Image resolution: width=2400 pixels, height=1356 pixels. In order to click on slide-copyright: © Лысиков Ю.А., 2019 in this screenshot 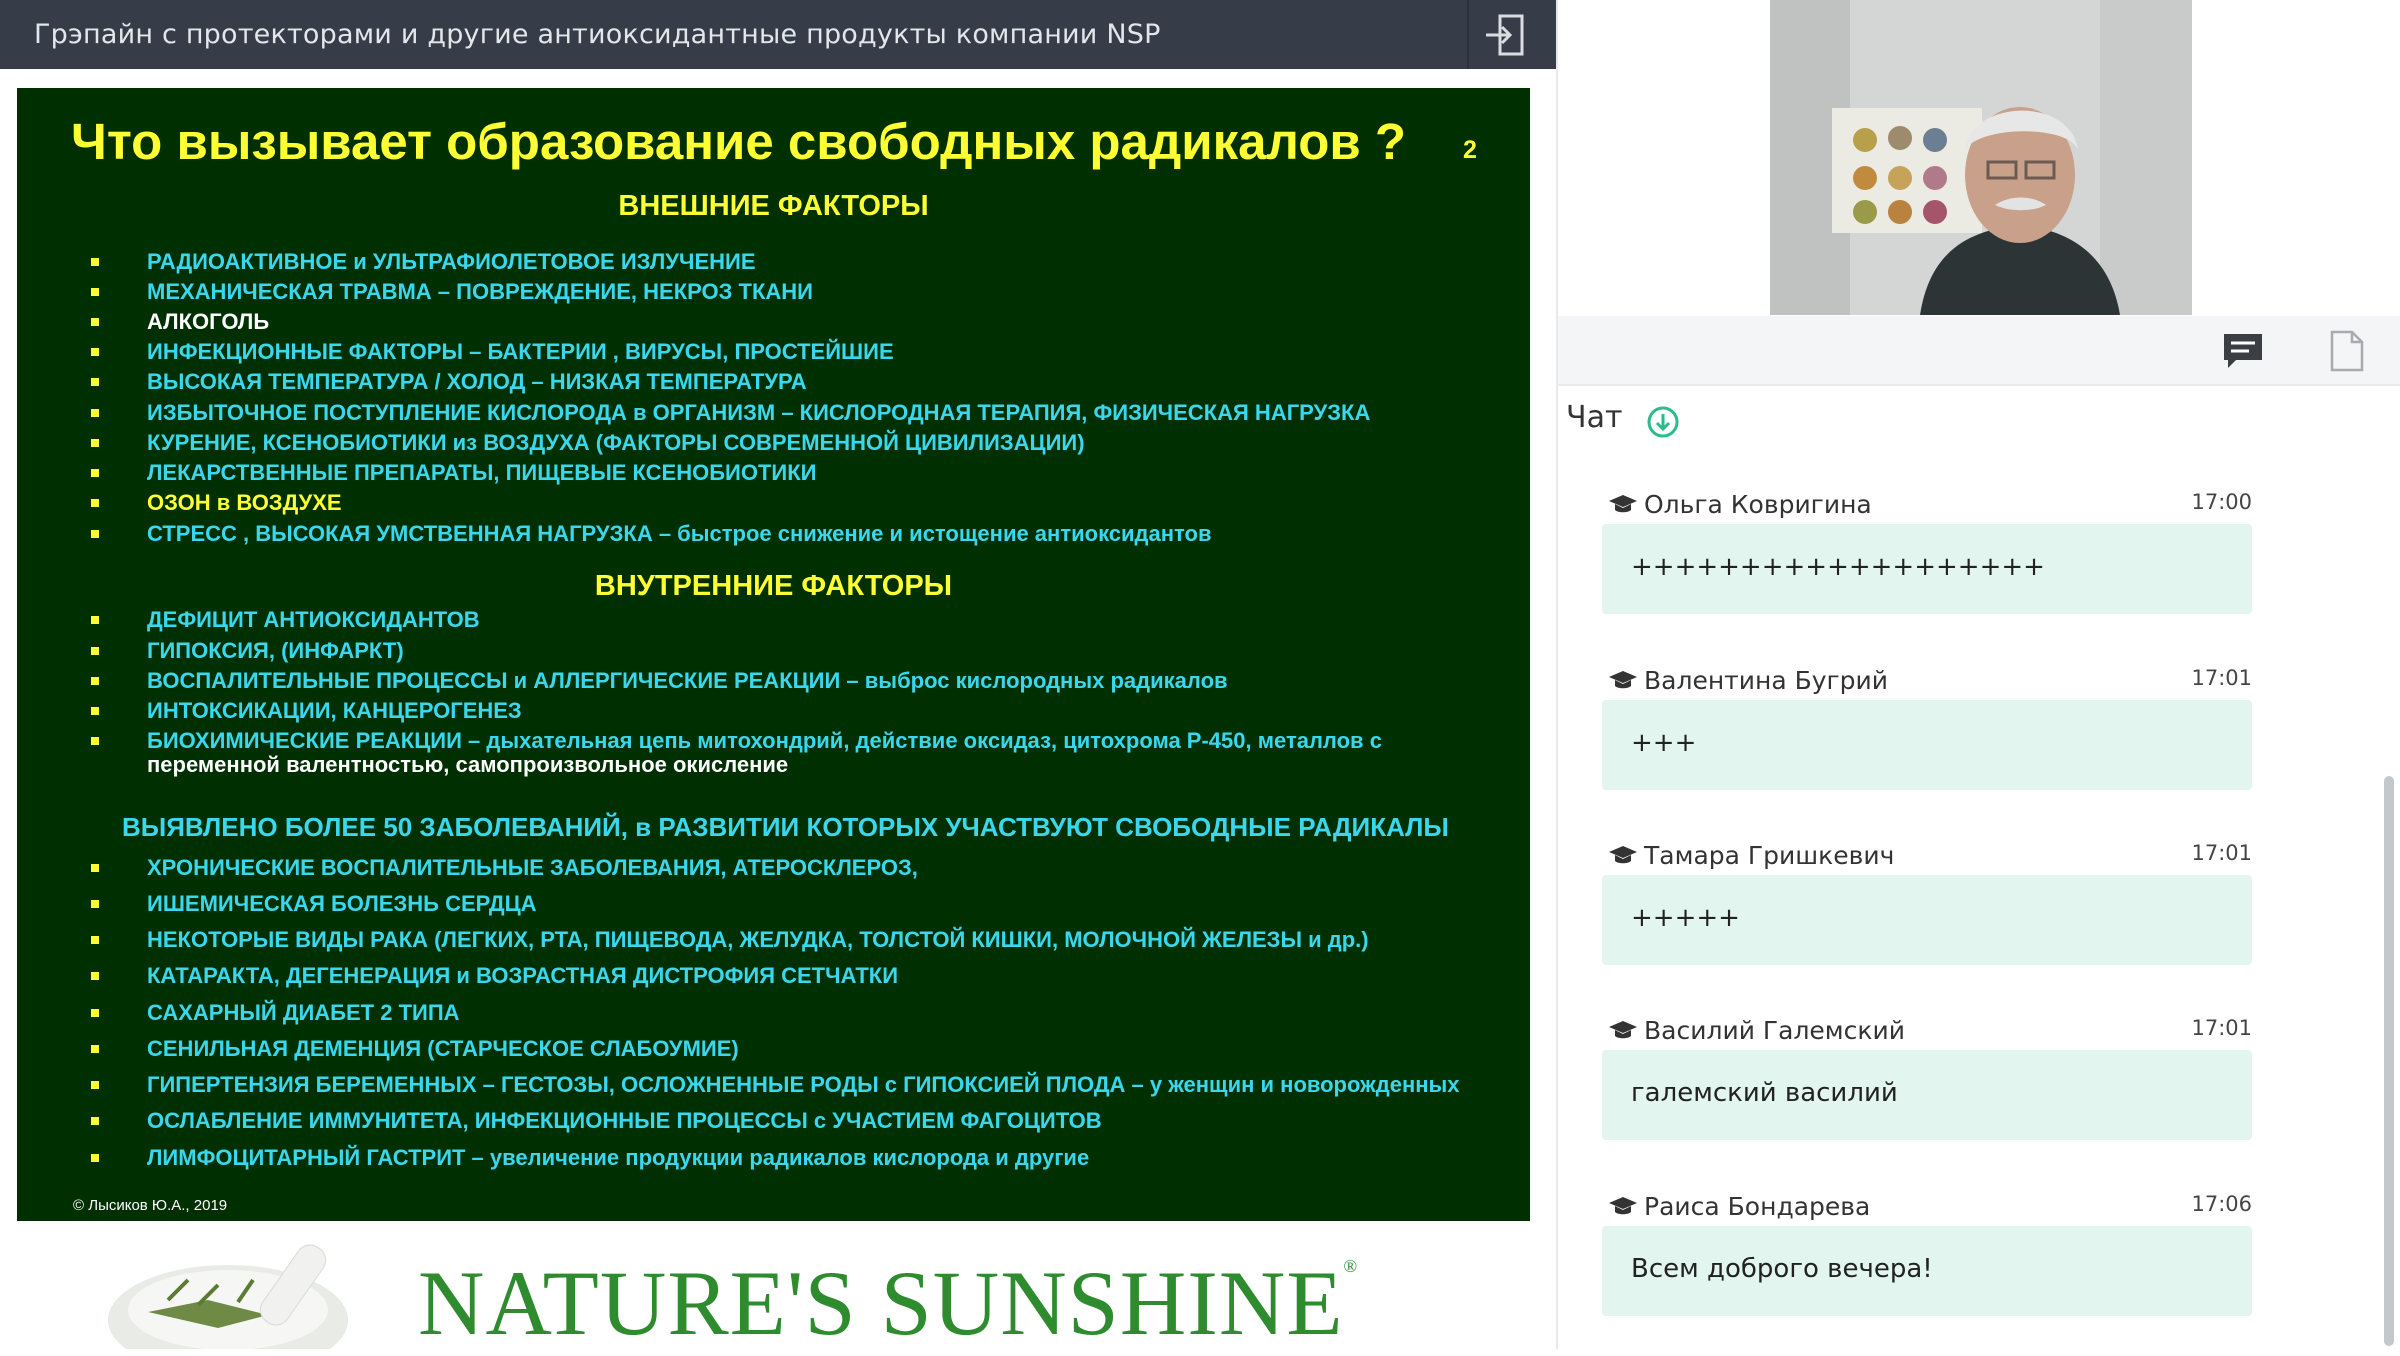, I will do `click(150, 1205)`.